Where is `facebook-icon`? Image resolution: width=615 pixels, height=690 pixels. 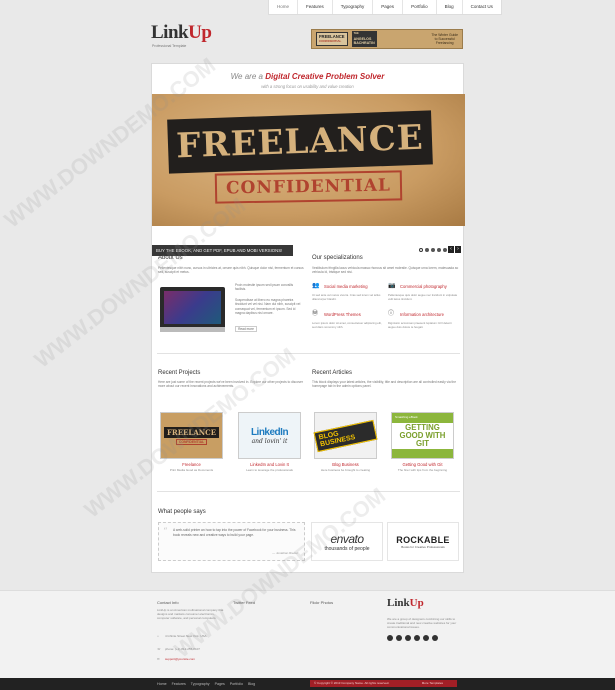
facebook-icon is located at coordinates (390, 638).